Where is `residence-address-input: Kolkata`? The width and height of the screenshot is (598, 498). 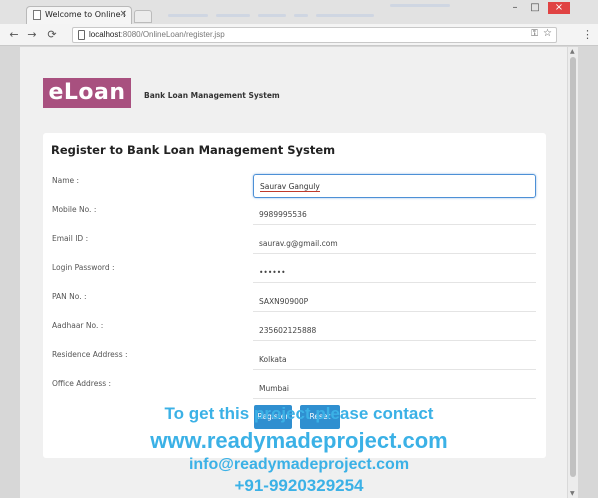 residence-address-input: Kolkata is located at coordinates (394, 359).